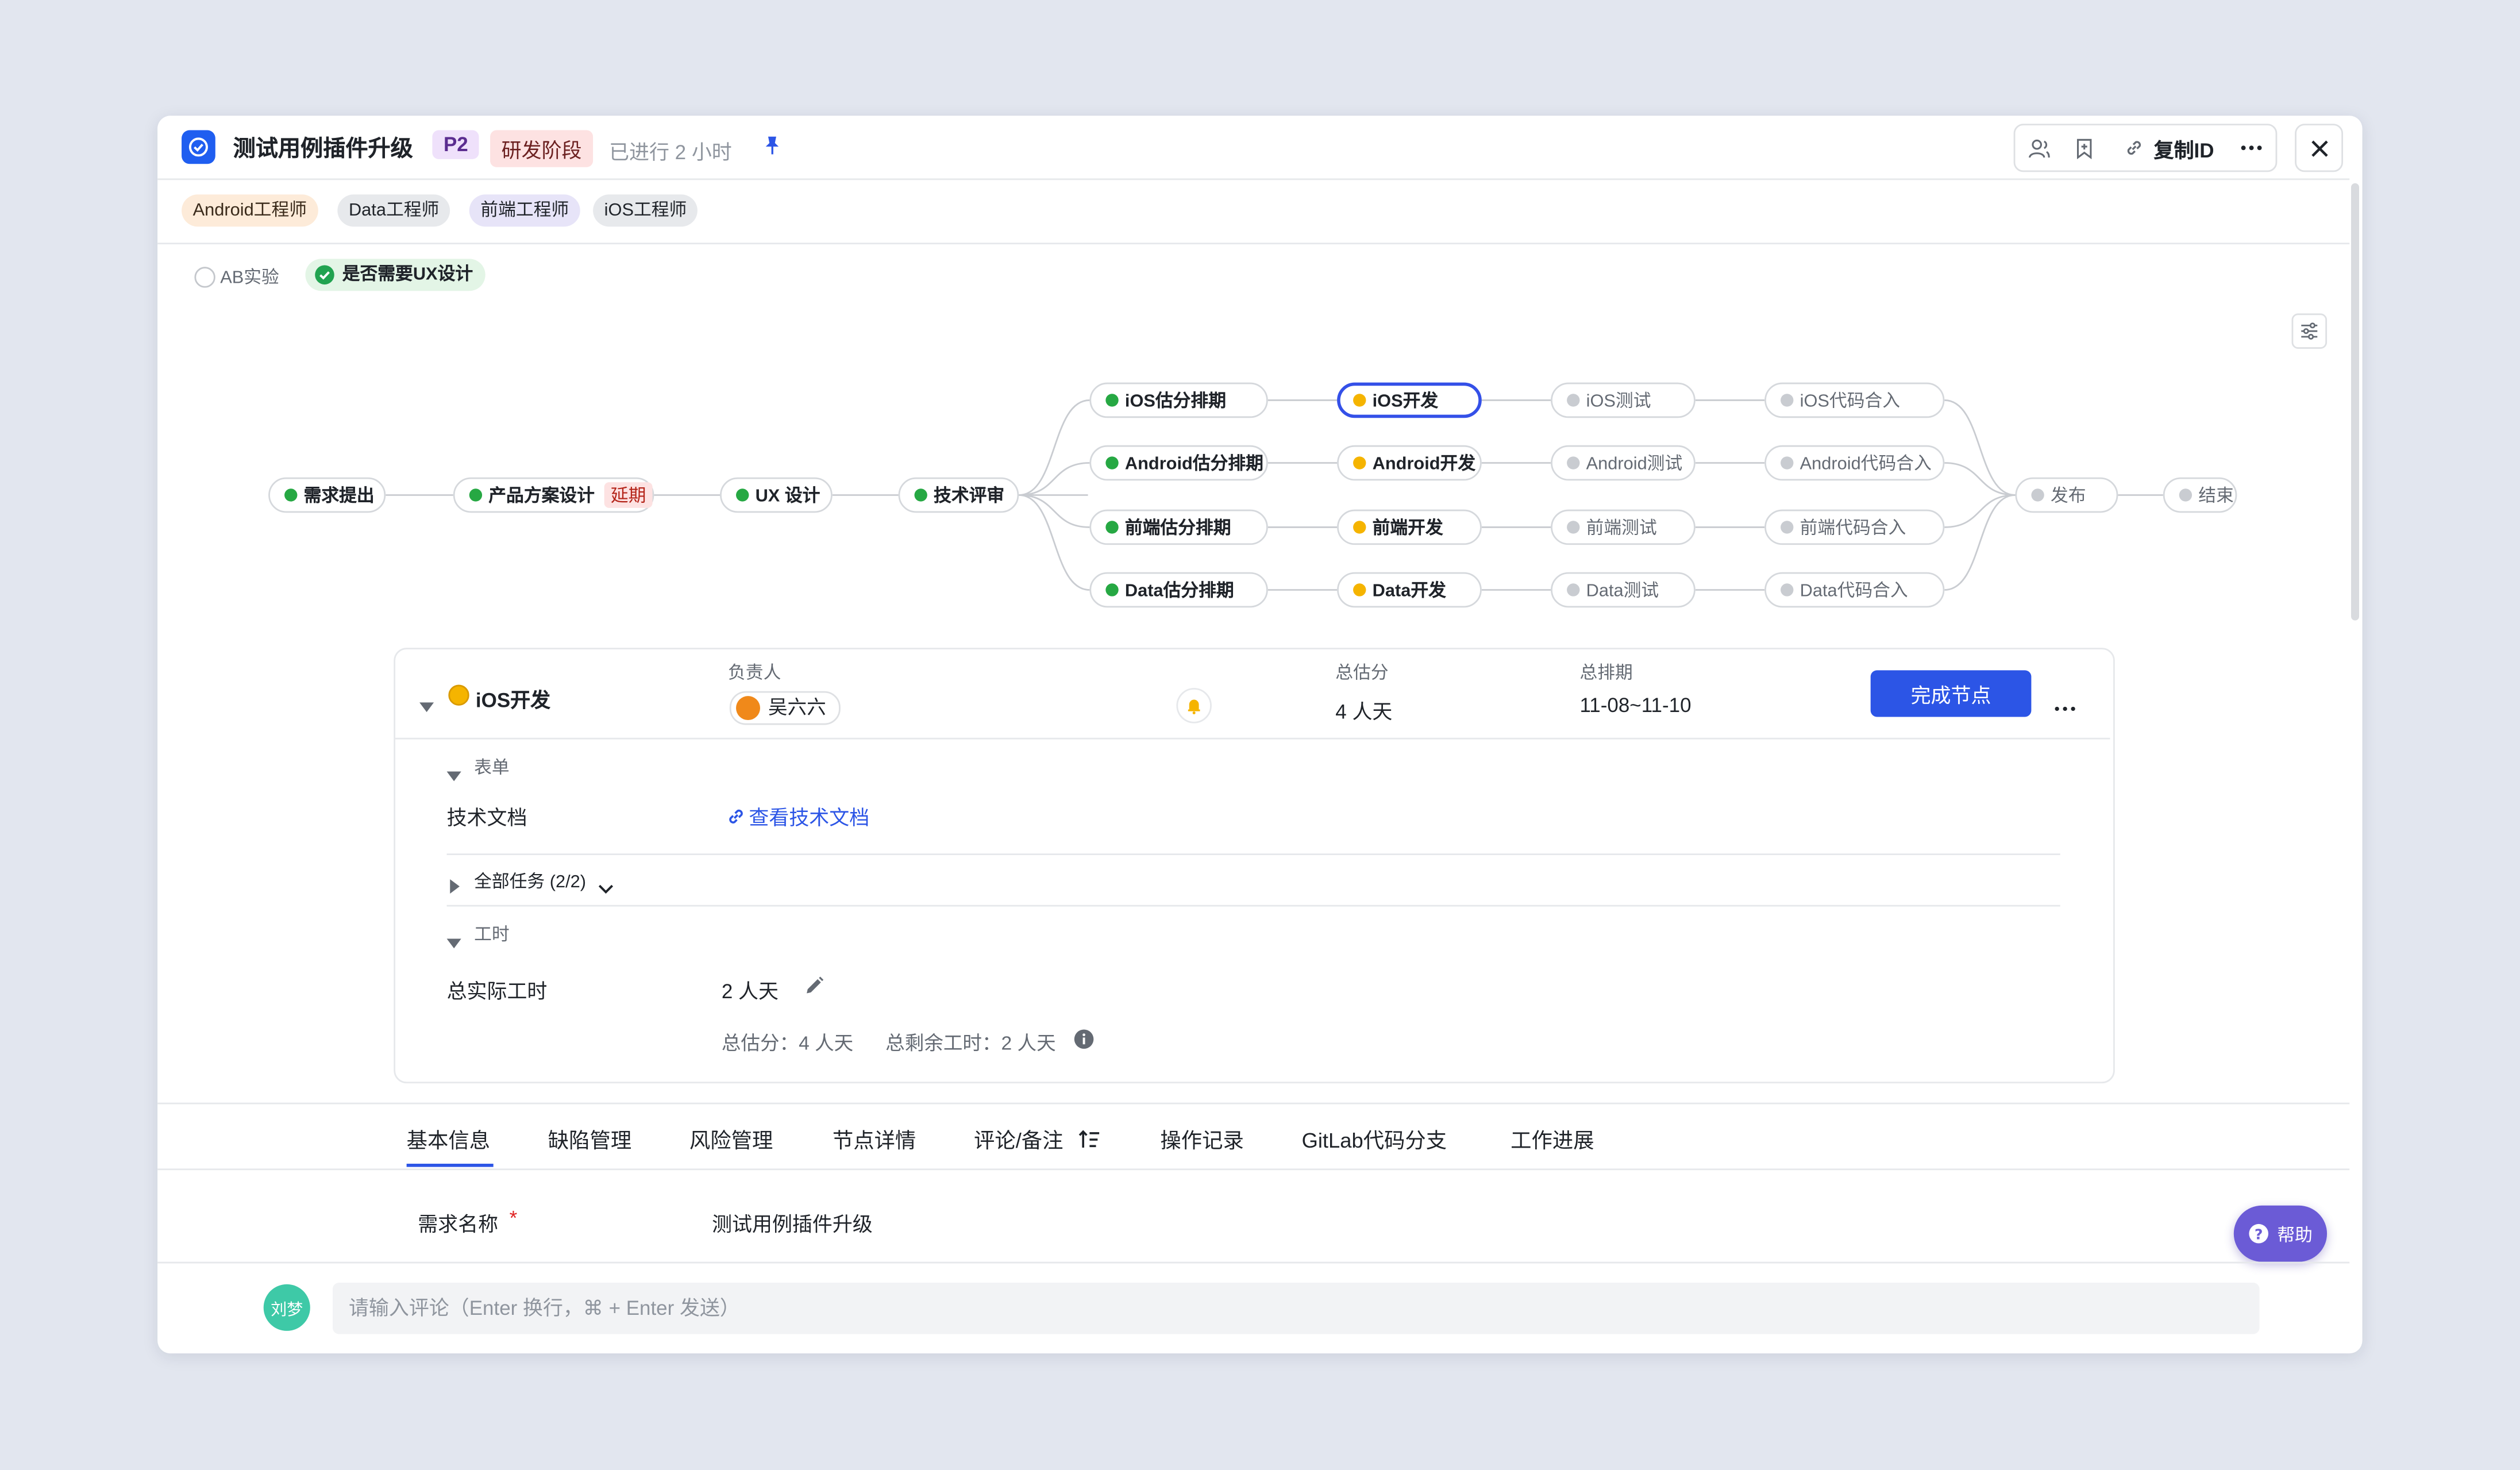 This screenshot has width=2520, height=1470. Describe the element at coordinates (1606, 673) in the screenshot. I see `schedule-label: 总排期` at that location.